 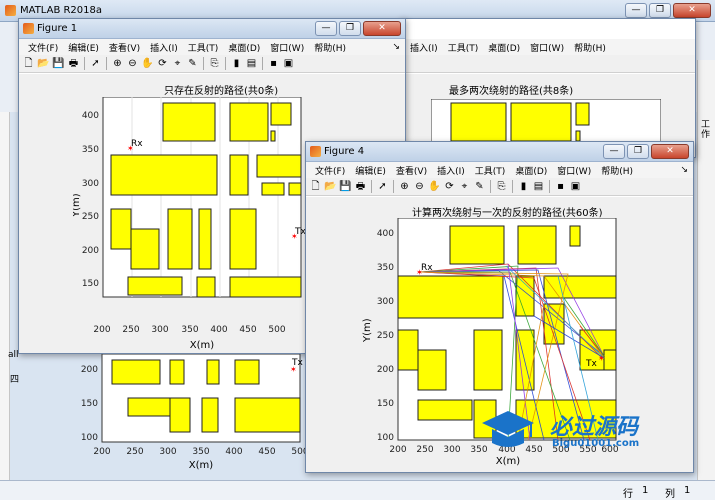 I want to click on figure1-minimize-button: —, so click(x=326, y=28).